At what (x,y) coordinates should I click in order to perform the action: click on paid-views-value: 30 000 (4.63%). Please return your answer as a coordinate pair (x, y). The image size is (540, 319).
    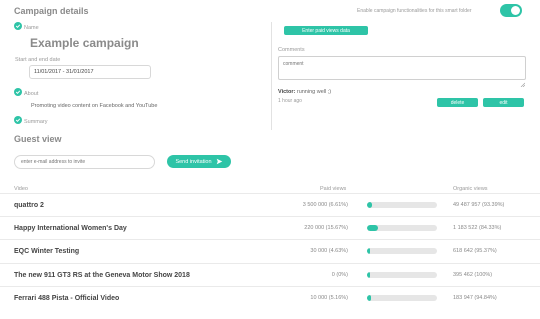
    Looking at the image, I should click on (329, 251).